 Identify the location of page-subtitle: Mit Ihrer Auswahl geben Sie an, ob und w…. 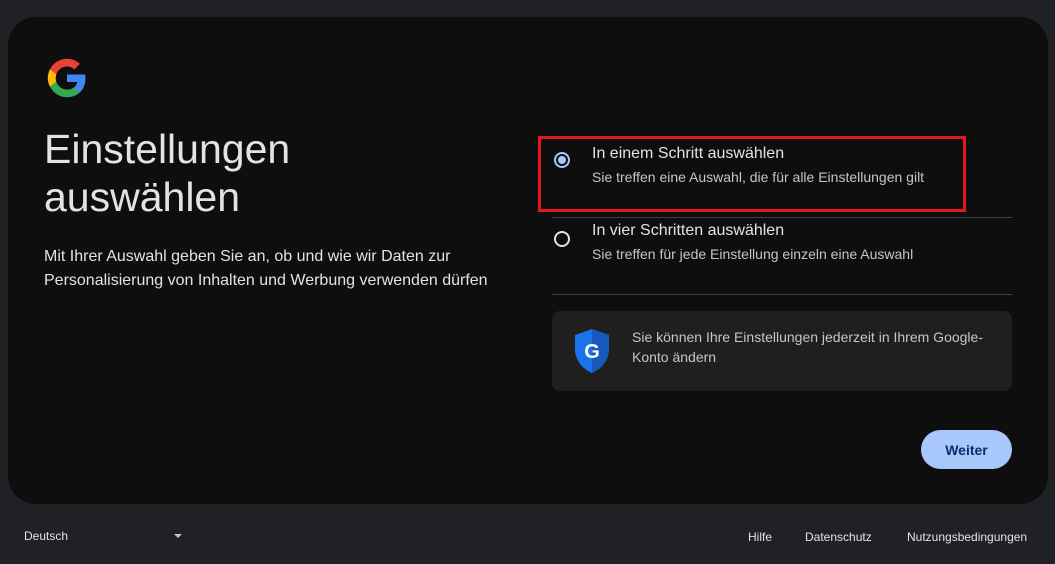
(266, 268).